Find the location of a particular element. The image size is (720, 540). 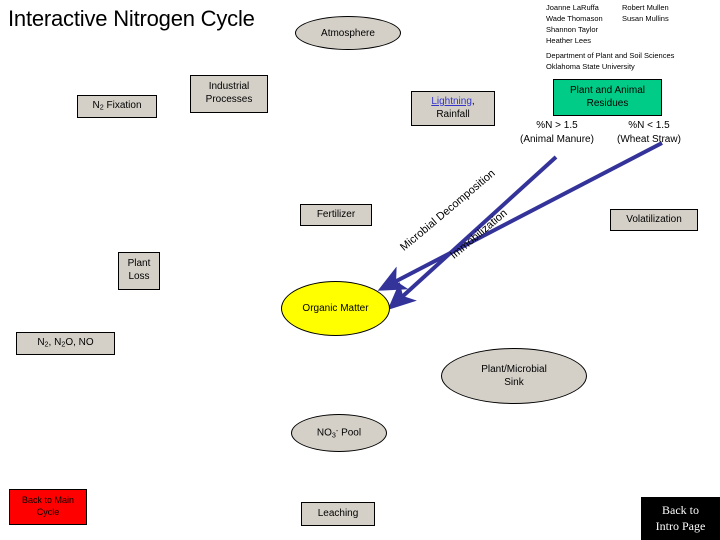

node-industrial-processes: Industrial Processes is located at coordinates (229, 94).